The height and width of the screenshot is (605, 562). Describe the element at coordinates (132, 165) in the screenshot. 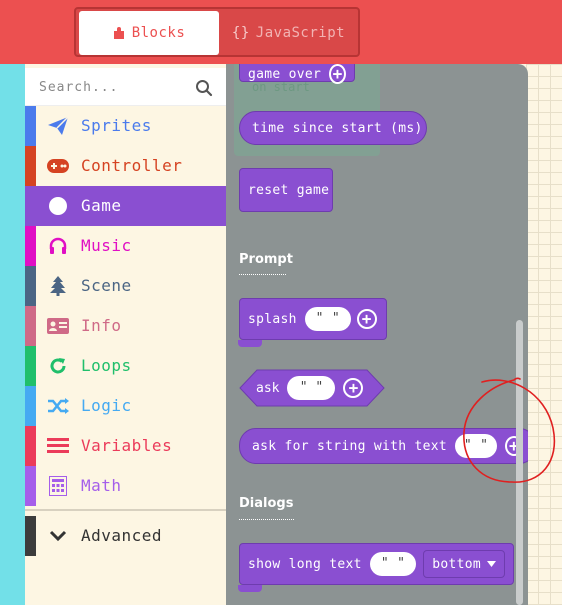

I see `category-label: Controller` at that location.